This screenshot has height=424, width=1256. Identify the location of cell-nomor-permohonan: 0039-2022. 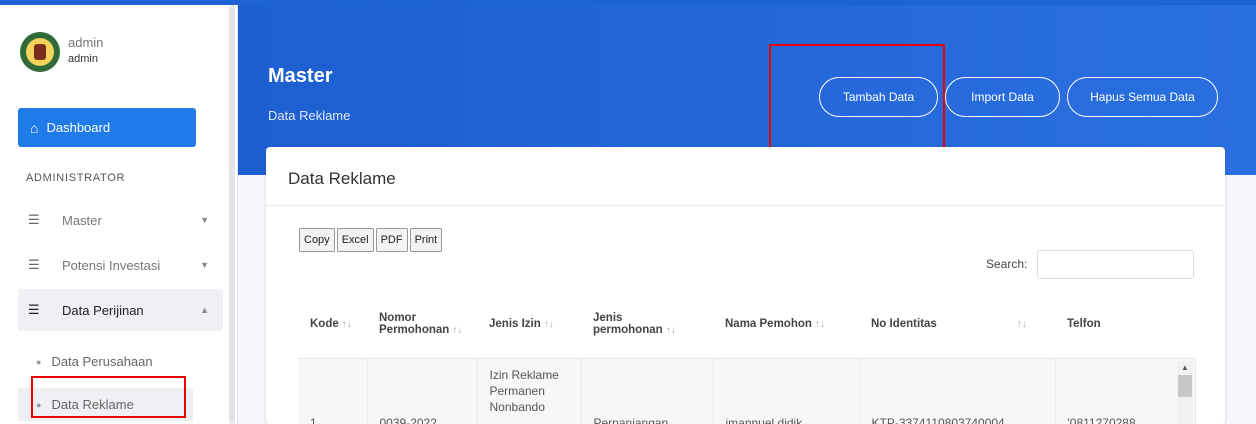
(422, 391).